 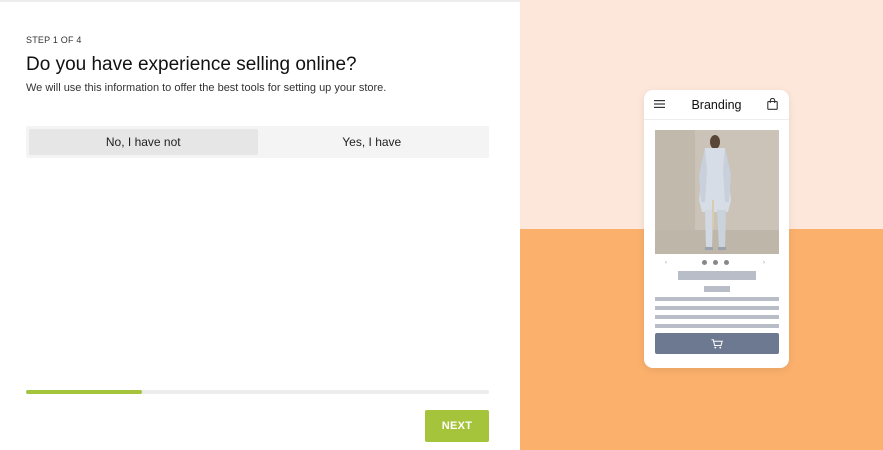 I want to click on progress-bar, so click(x=257, y=392).